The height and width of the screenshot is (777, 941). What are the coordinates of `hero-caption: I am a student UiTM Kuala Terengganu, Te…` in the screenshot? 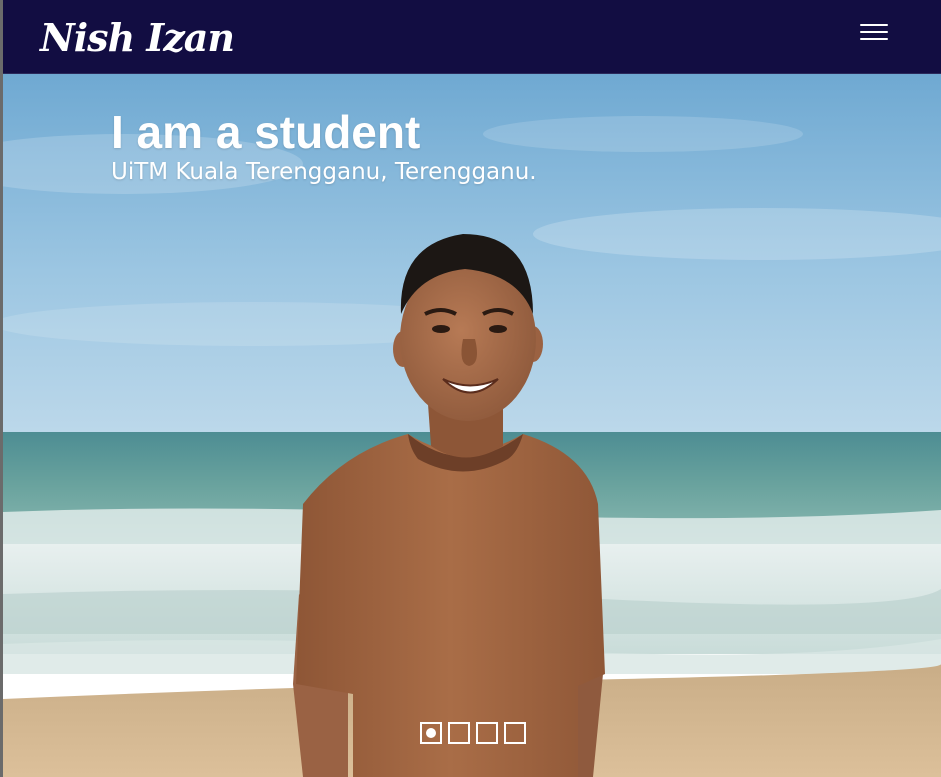 It's located at (324, 146).